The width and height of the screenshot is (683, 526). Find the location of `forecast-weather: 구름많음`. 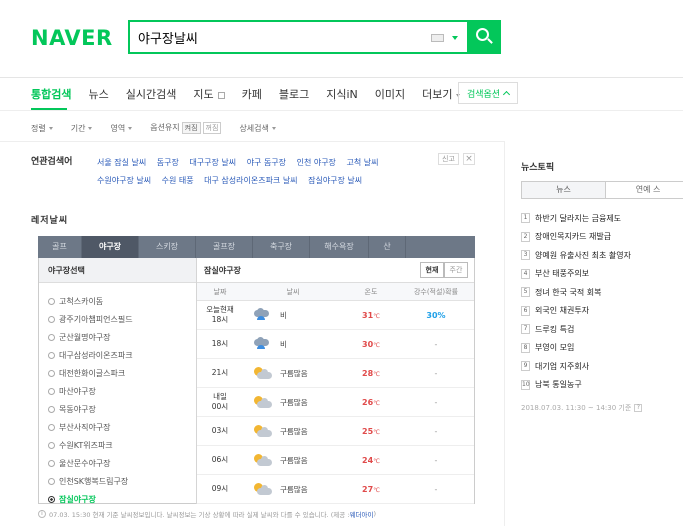

forecast-weather: 구름많음 is located at coordinates (293, 431).